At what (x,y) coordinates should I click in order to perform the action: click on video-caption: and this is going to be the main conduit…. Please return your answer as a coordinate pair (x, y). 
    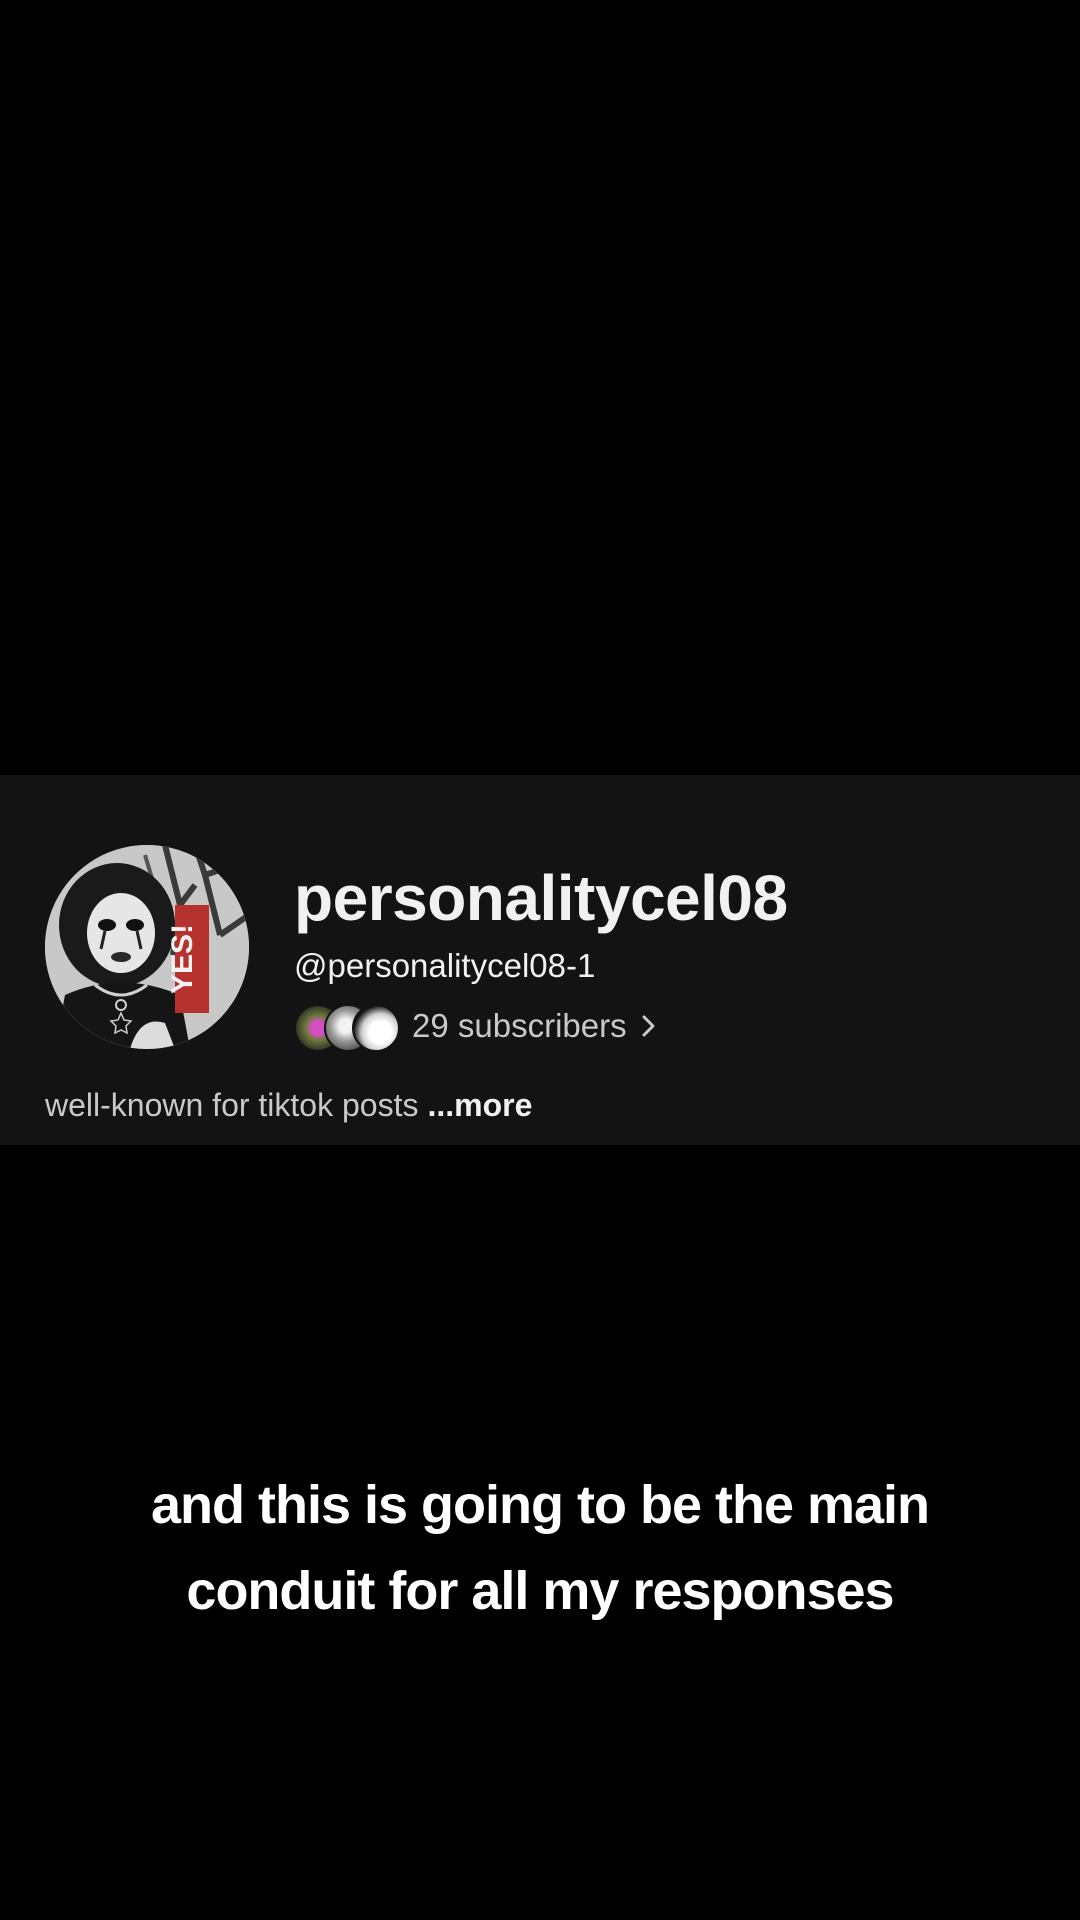
    Looking at the image, I should click on (540, 1548).